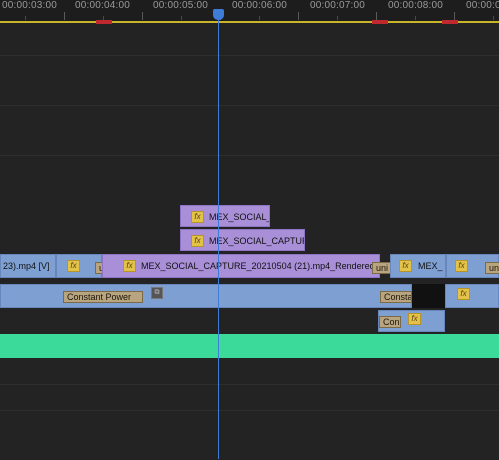  Describe the element at coordinates (225, 216) in the screenshot. I see `video-clip-v3: fx MEX_SOCIAL_` at that location.